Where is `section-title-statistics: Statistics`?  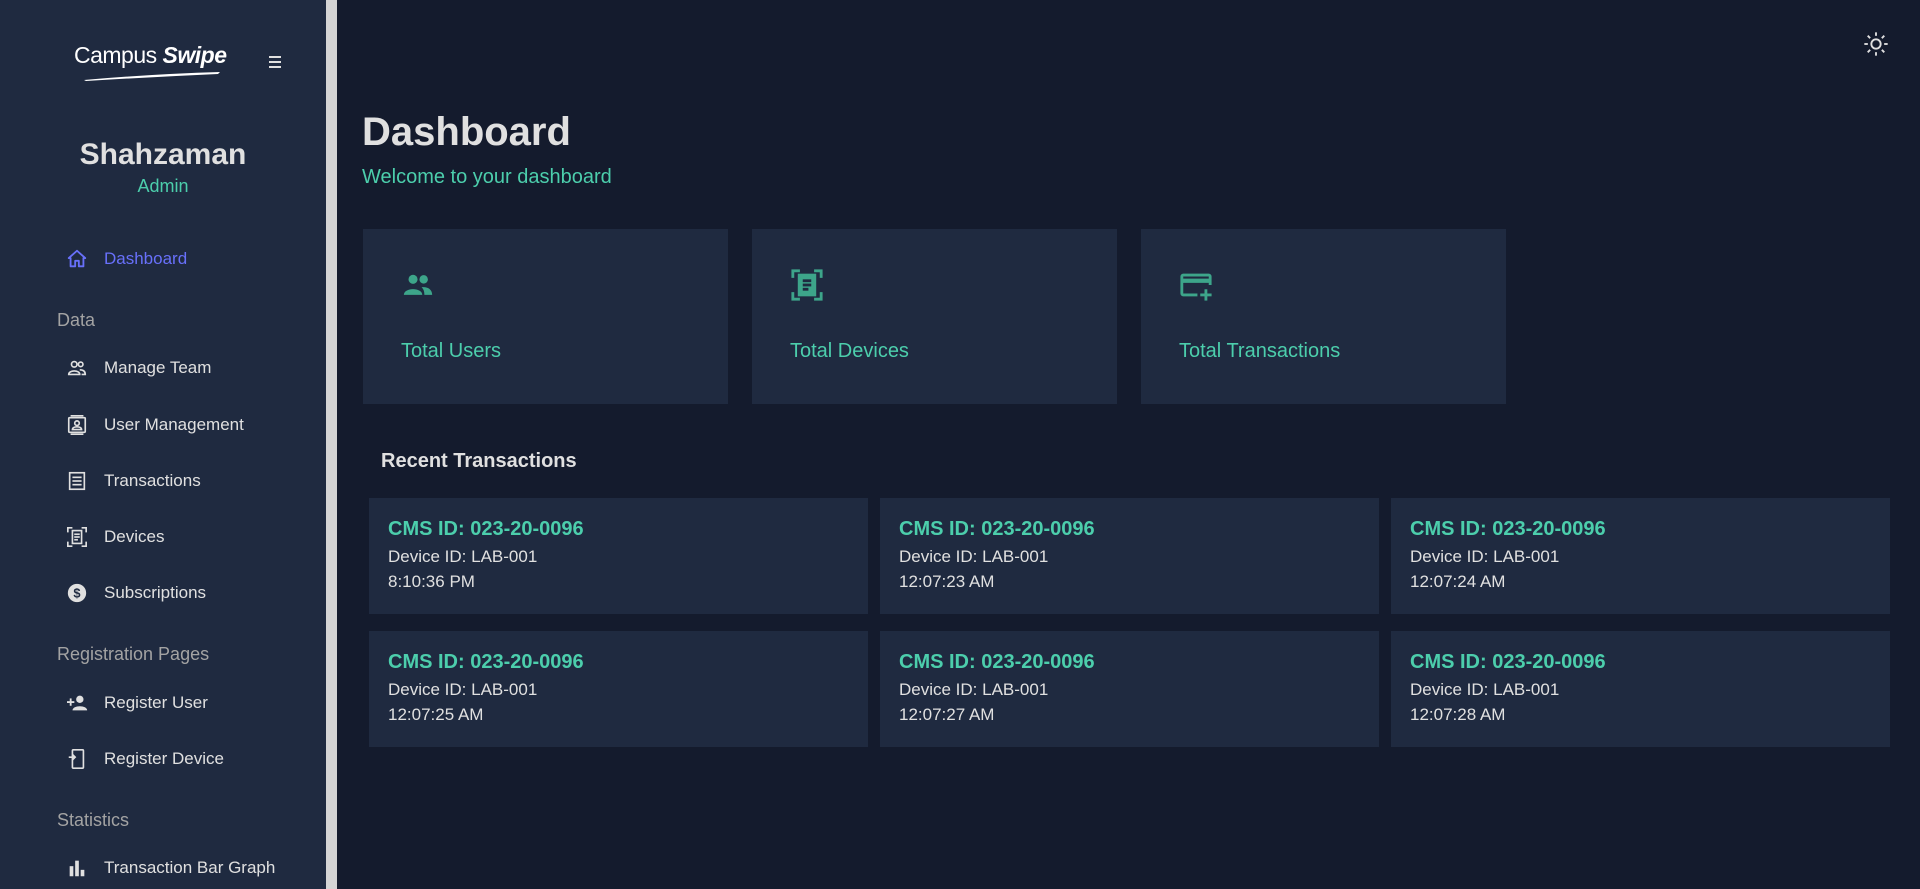 section-title-statistics: Statistics is located at coordinates (93, 820).